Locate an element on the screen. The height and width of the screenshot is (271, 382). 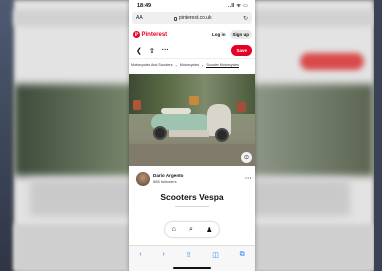
pin-image: ⊙ is located at coordinates (192, 120).